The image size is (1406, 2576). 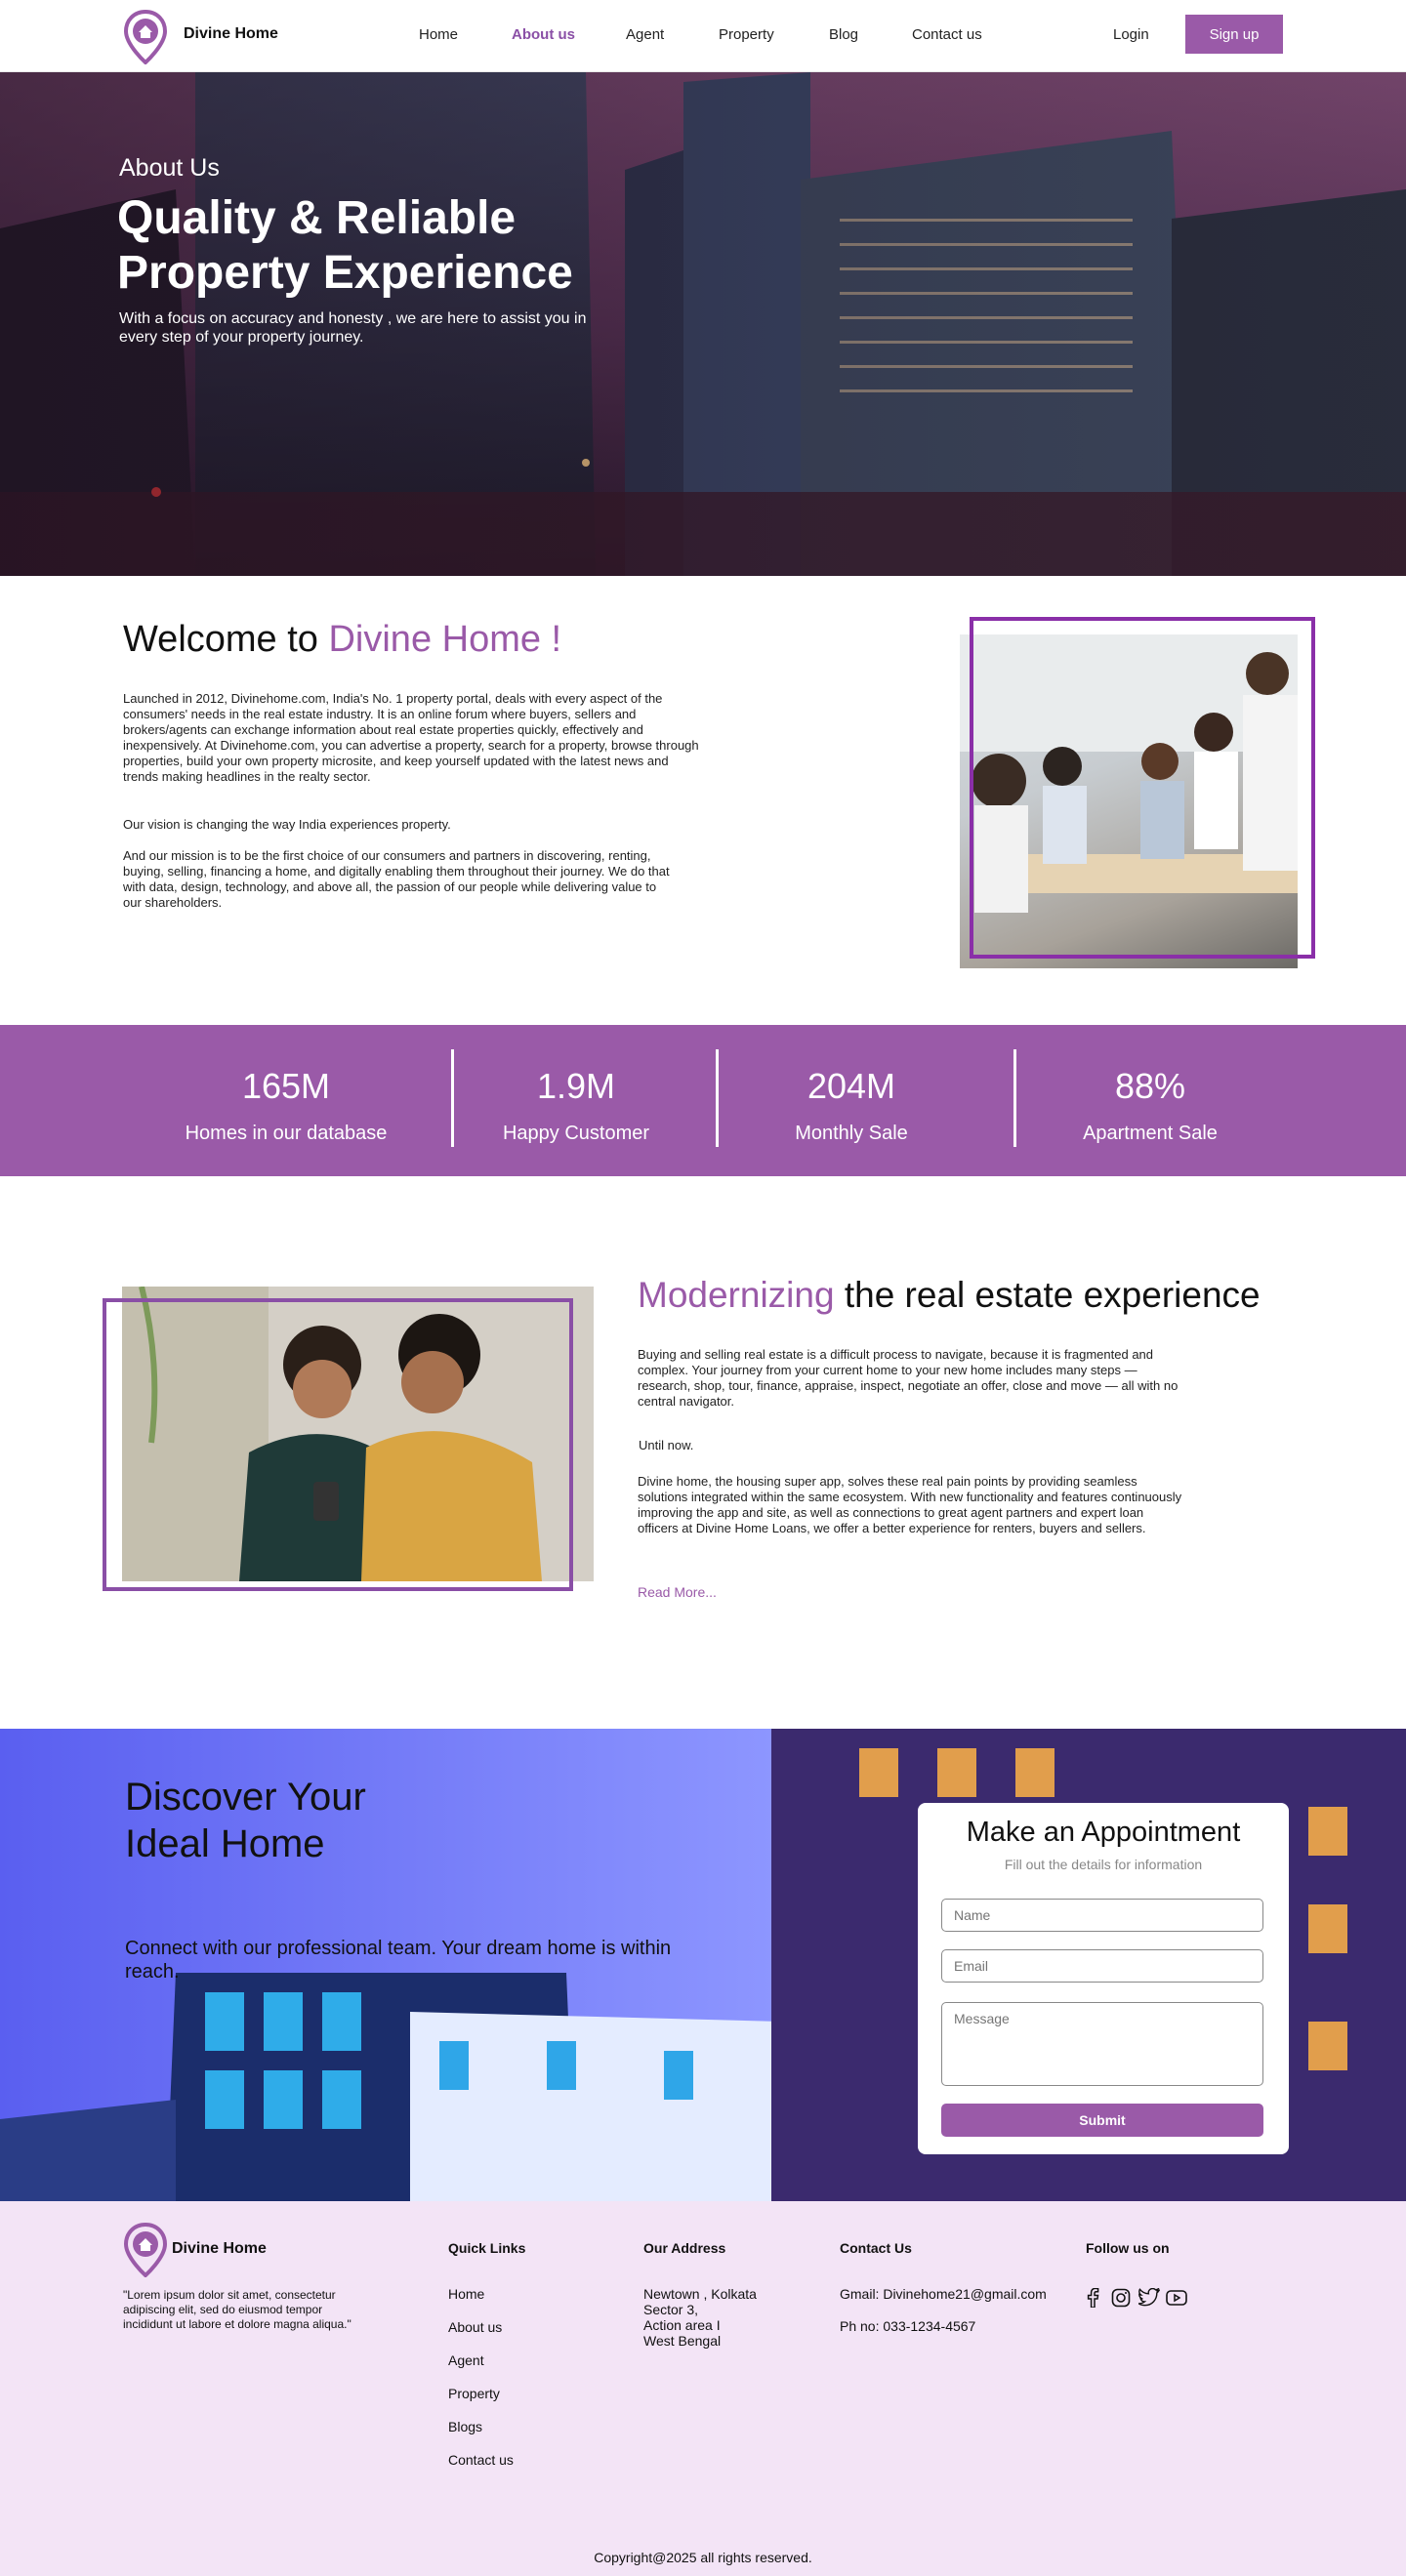 I want to click on address-line: West Bengal, so click(x=682, y=2341).